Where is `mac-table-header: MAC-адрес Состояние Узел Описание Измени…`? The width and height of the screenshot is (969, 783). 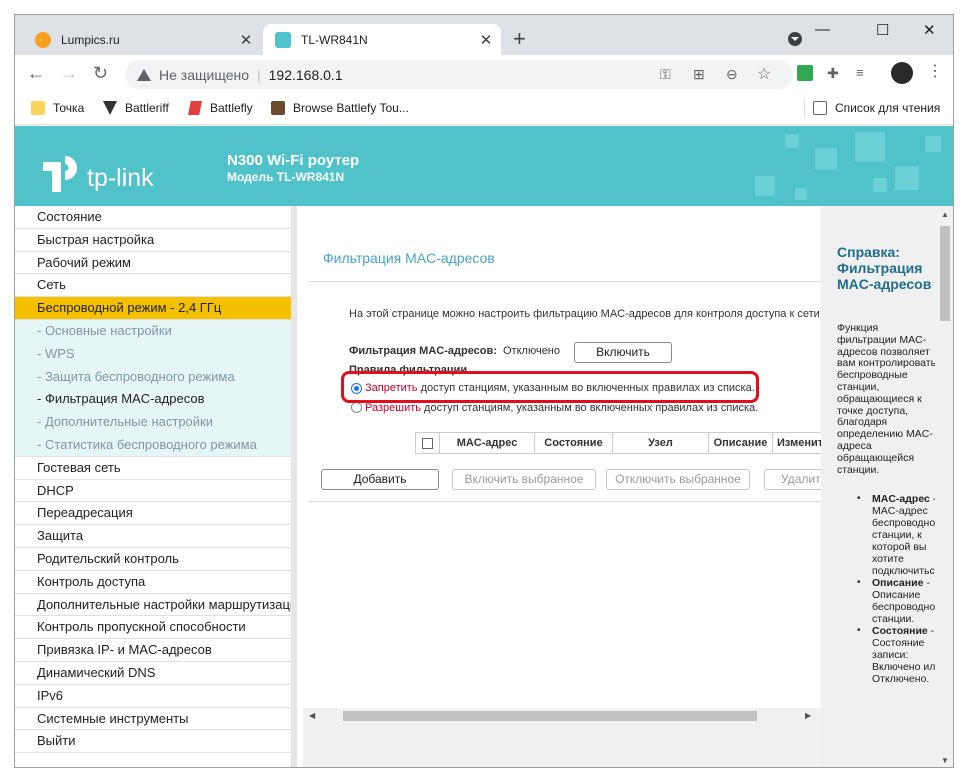
mac-table-header: MAC-адрес Состояние Узел Описание Измени… is located at coordinates (618, 443).